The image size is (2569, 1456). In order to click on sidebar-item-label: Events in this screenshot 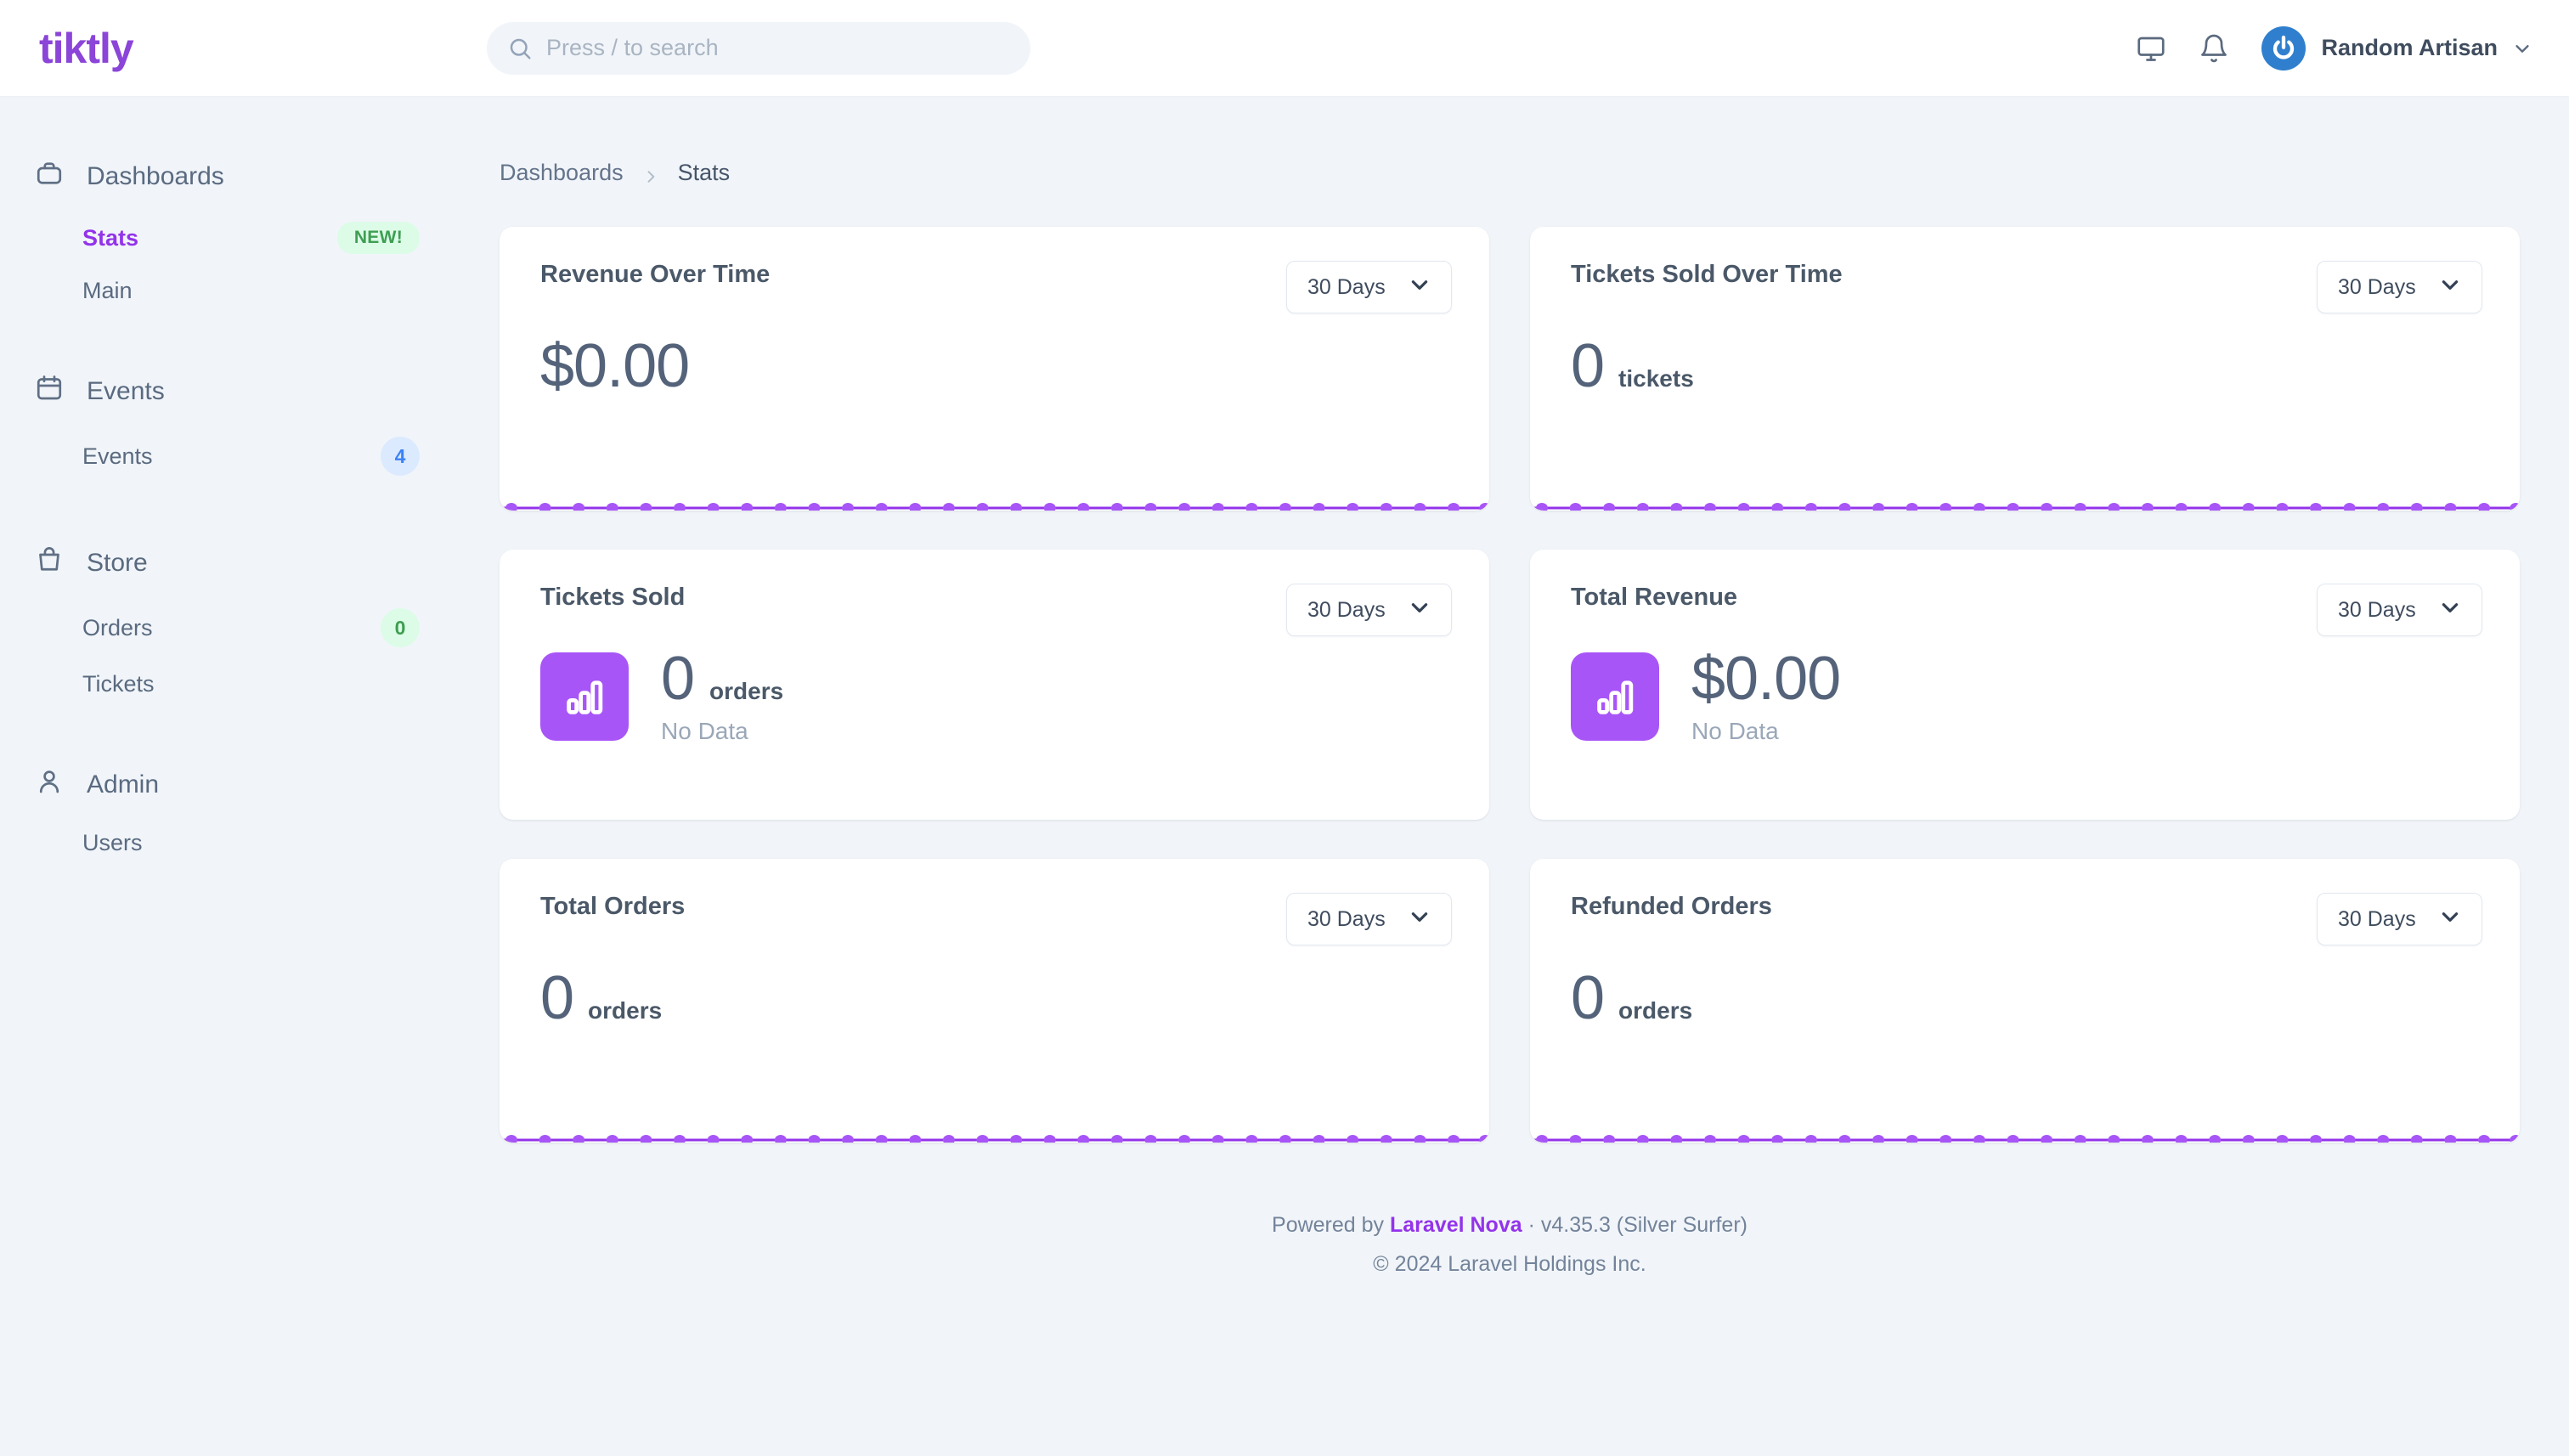, I will do `click(117, 456)`.